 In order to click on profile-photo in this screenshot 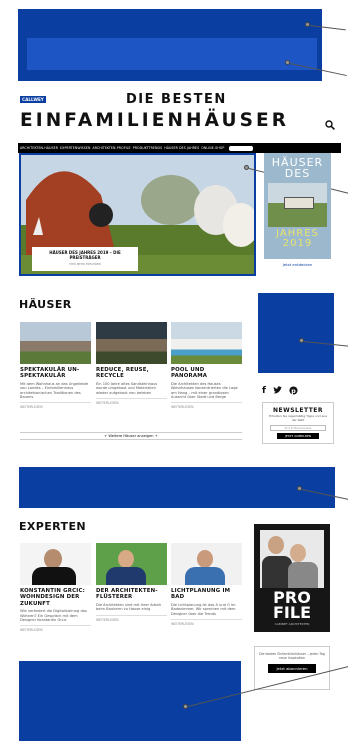, I will do `click(292, 559)`.